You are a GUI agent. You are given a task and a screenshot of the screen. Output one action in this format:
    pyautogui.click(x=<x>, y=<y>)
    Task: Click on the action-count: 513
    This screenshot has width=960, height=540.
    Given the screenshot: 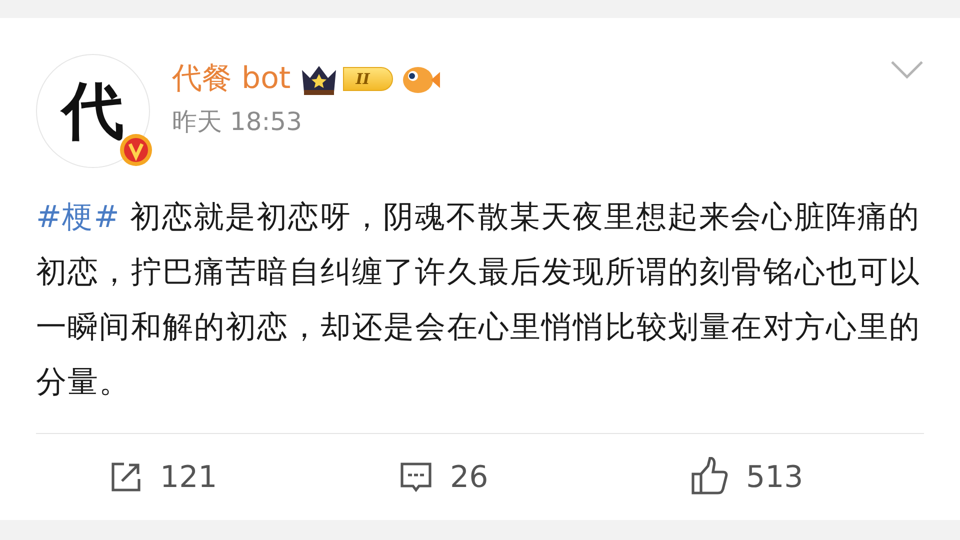 What is the action you would take?
    pyautogui.click(x=775, y=477)
    